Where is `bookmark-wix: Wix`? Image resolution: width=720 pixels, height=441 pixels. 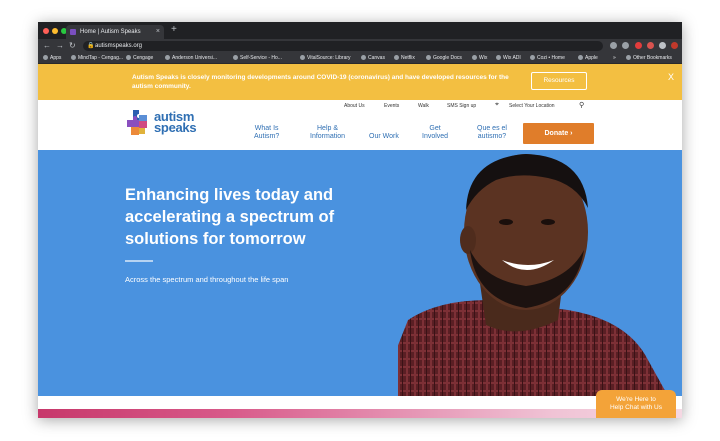
bookmark-wix: Wix is located at coordinates (479, 58).